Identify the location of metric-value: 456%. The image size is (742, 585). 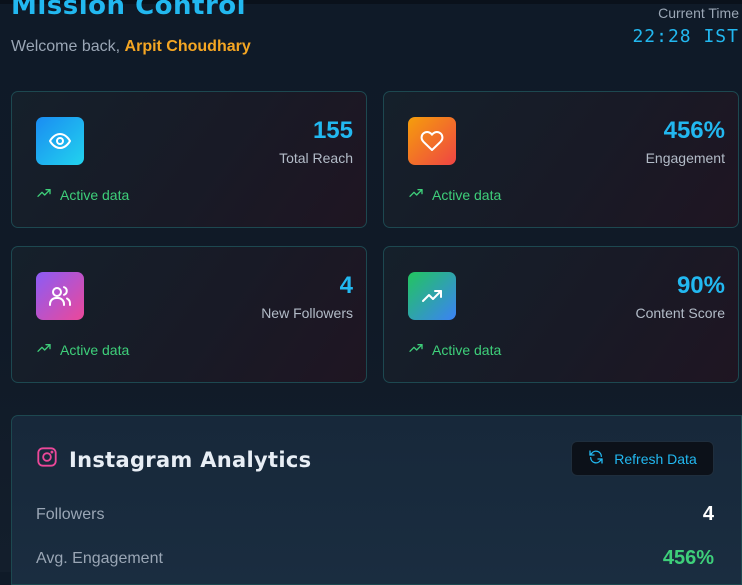
(688, 558).